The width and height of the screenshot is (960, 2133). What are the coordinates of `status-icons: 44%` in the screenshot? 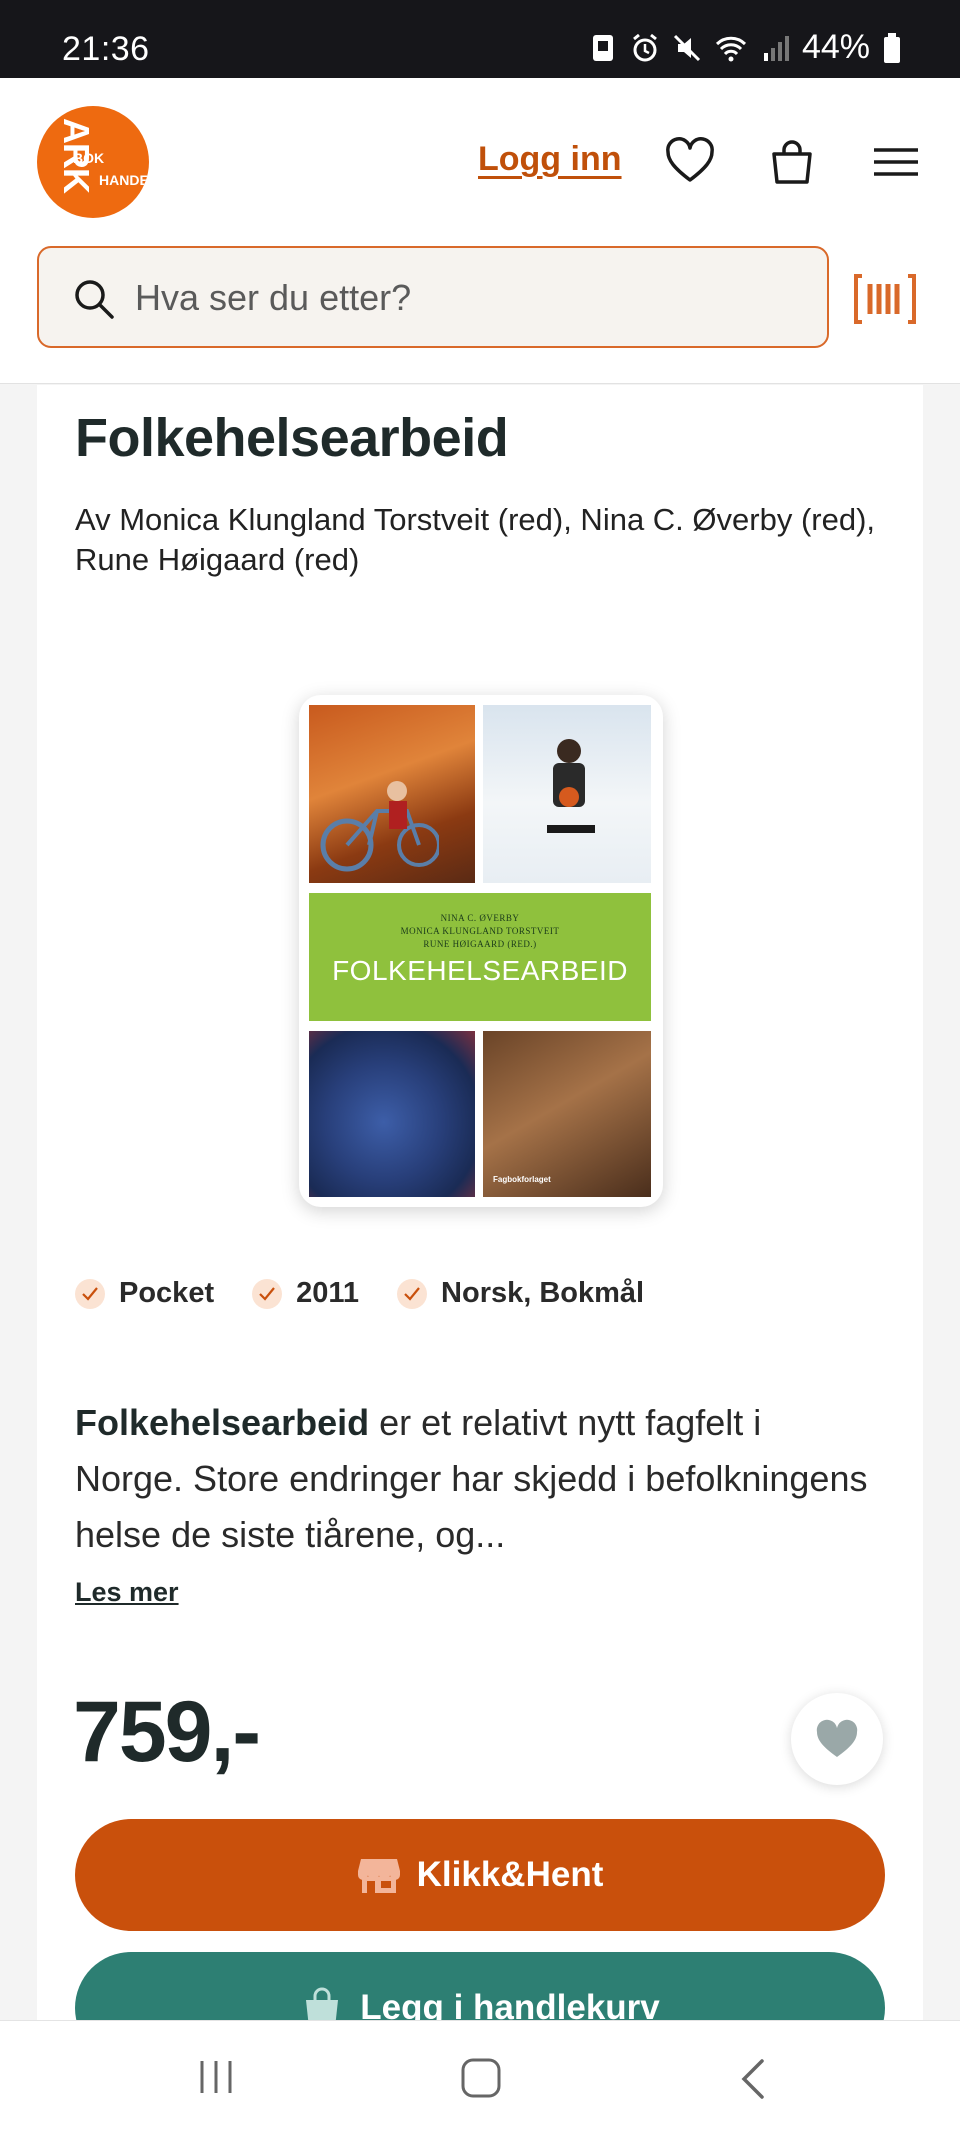 It's located at (745, 47).